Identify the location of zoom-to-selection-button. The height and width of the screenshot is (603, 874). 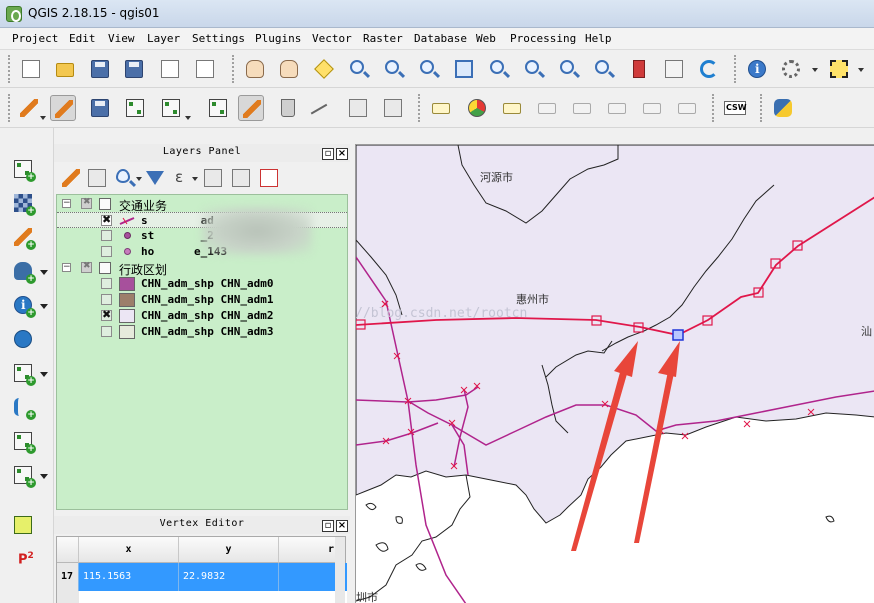
(499, 69).